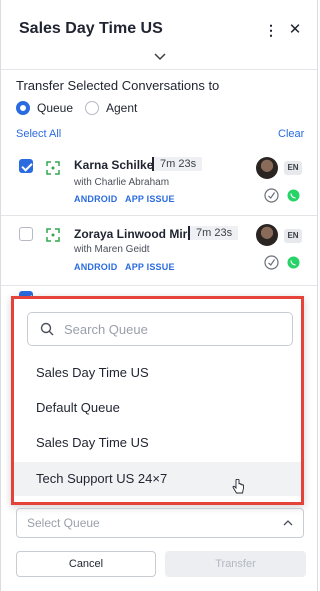  Describe the element at coordinates (122, 108) in the screenshot. I see `radio-agent-label: Agent` at that location.